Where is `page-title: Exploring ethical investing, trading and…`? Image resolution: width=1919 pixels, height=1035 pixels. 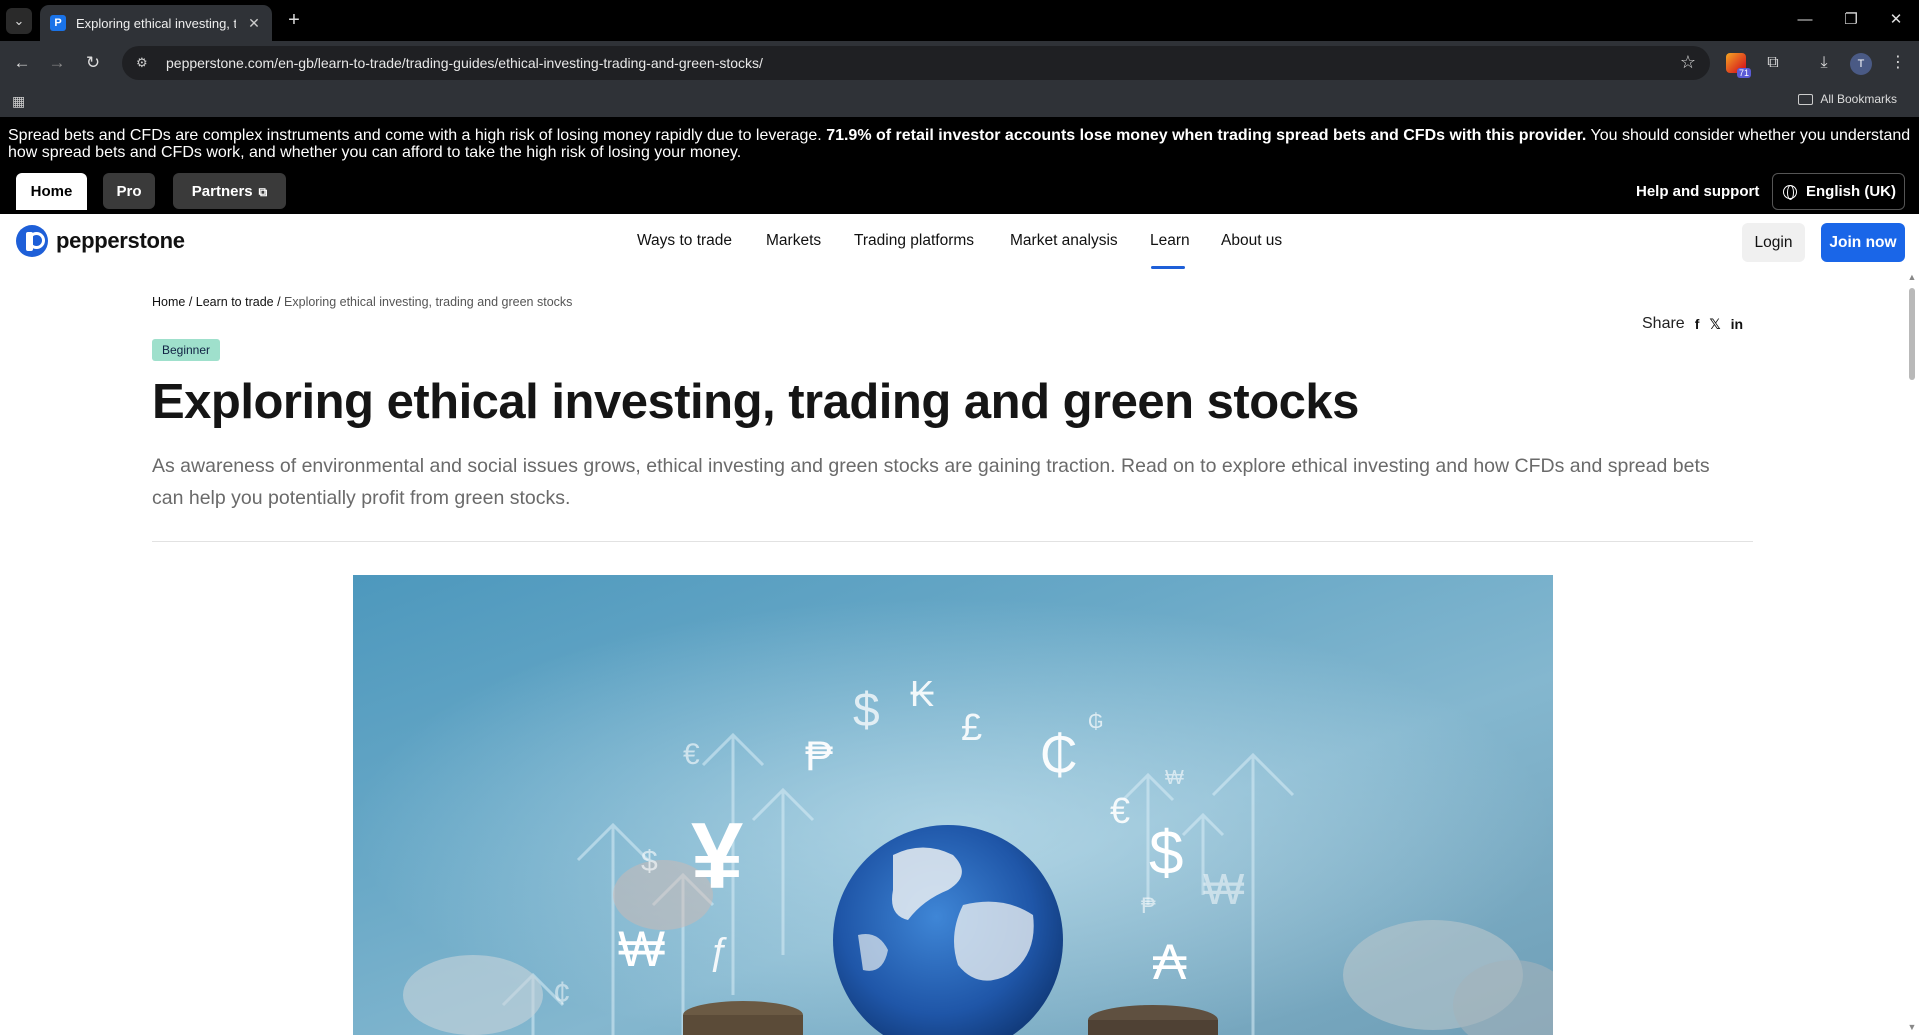
page-title: Exploring ethical investing, trading and… is located at coordinates (755, 402).